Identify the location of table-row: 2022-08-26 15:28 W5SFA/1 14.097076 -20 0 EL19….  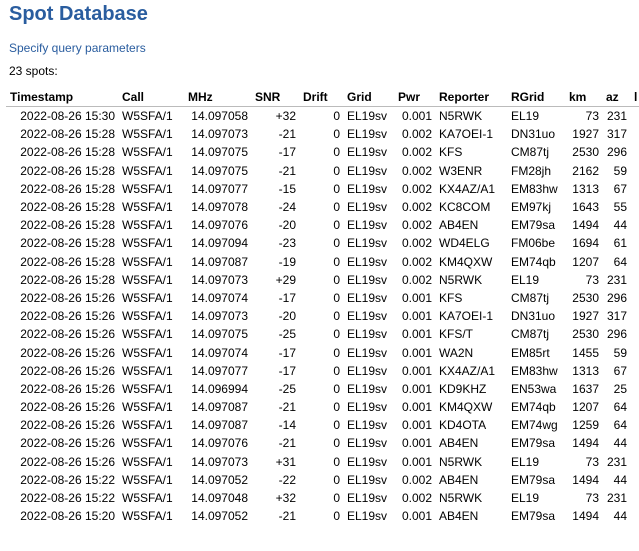
(322, 225).